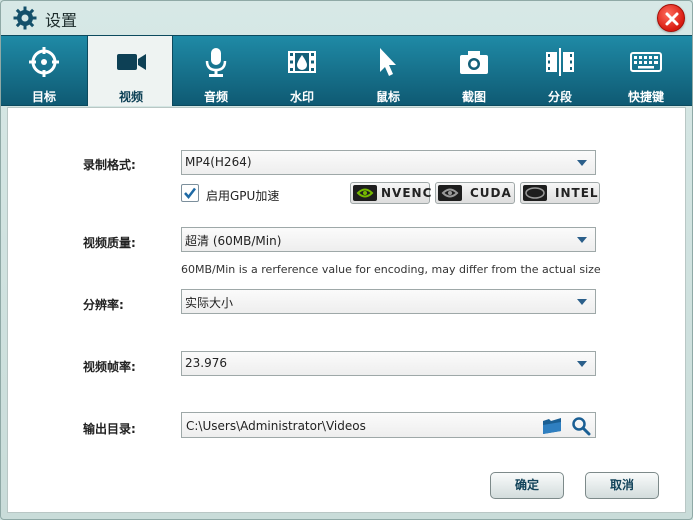  I want to click on gpu-label: 启用GPU加速, so click(243, 196).